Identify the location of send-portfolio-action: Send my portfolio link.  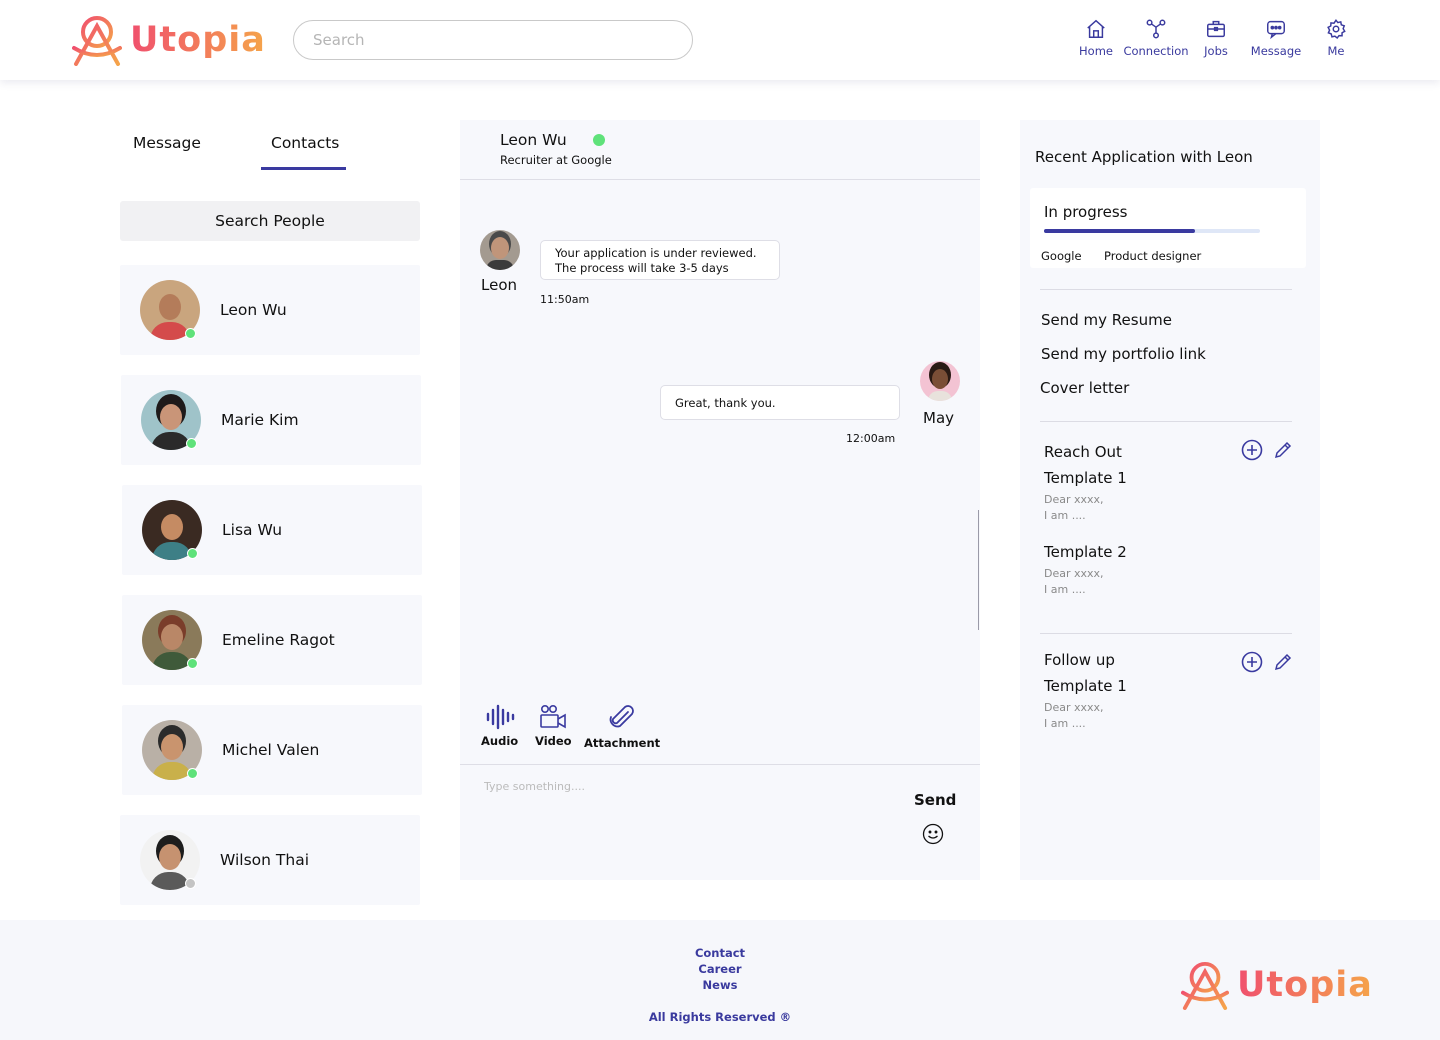
(1123, 354).